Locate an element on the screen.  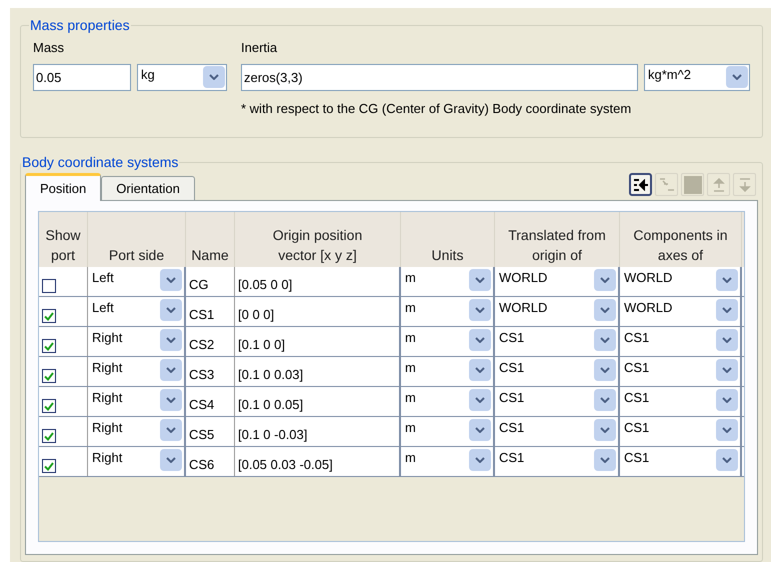
section-title: Body coordinate systems is located at coordinates (100, 162).